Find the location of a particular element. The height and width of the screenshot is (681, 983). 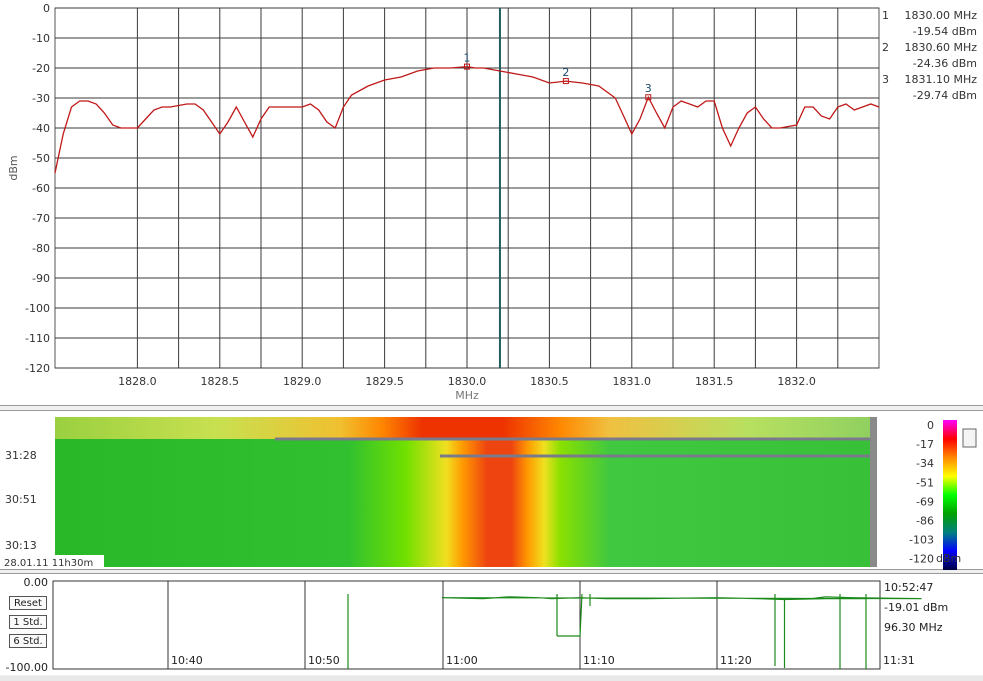

y-tick-label: -30 is located at coordinates (41, 98).